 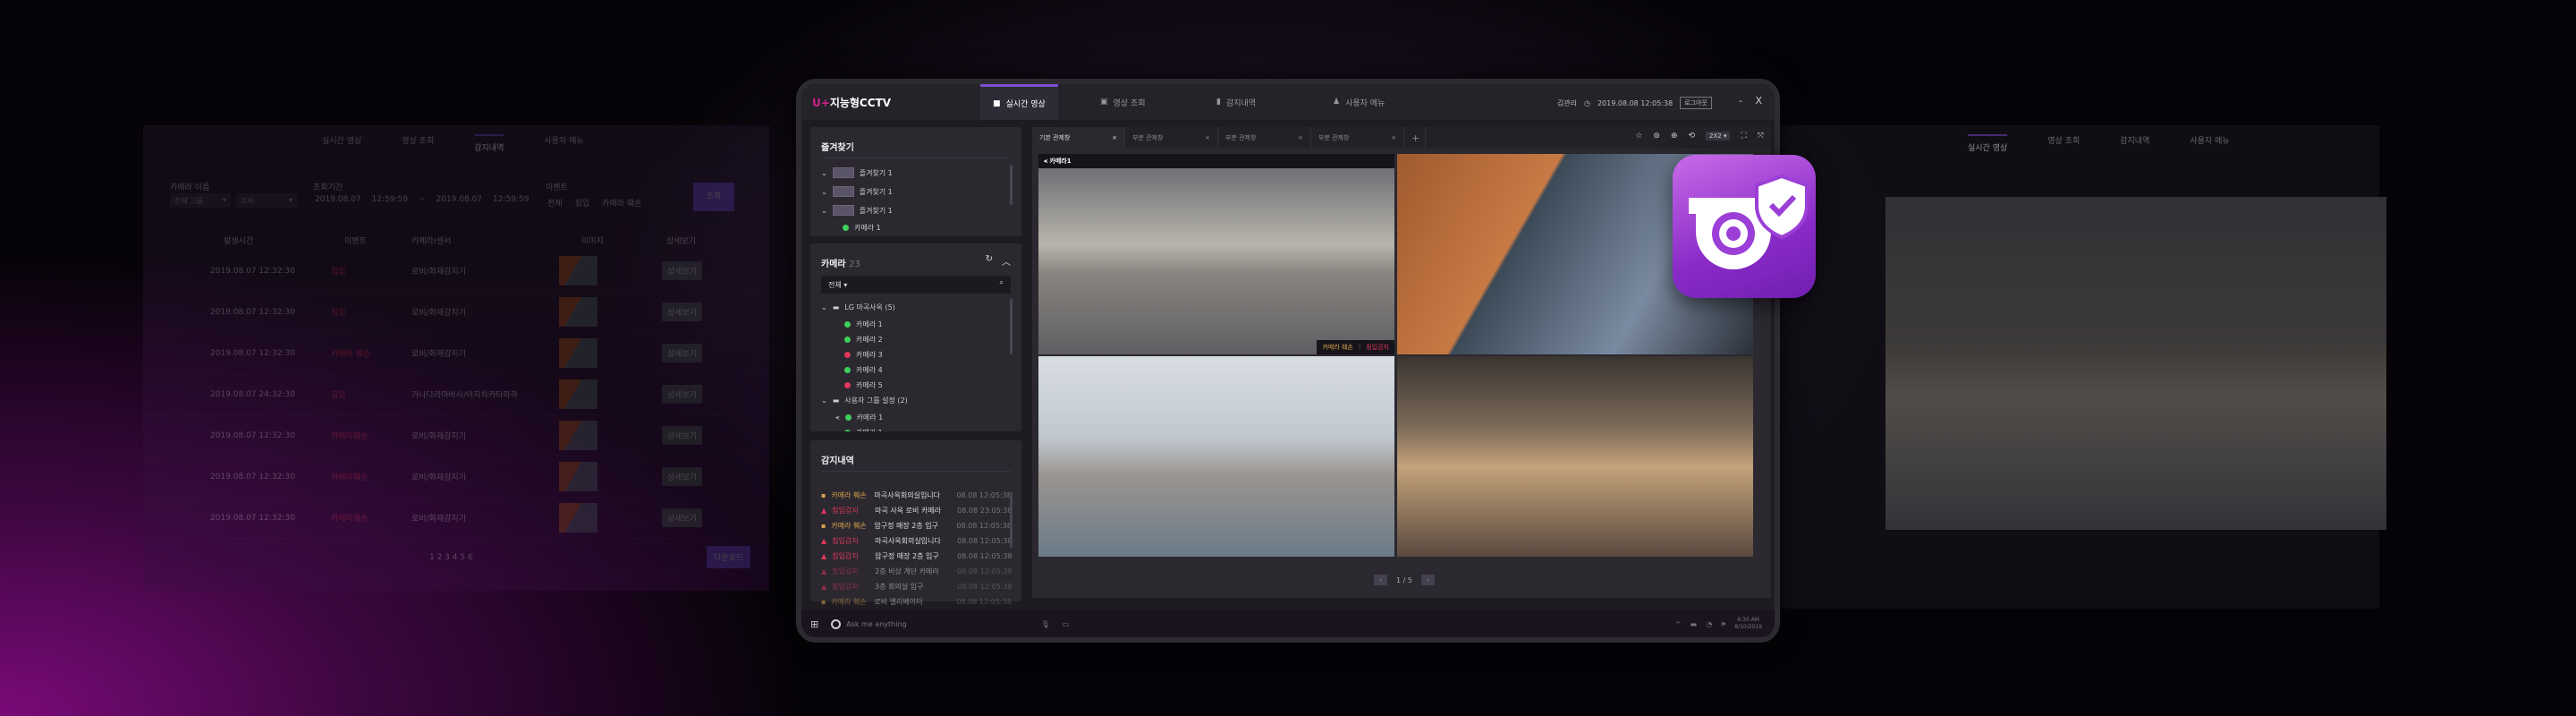 I want to click on date-from: 2019.08.07, so click(x=338, y=199).